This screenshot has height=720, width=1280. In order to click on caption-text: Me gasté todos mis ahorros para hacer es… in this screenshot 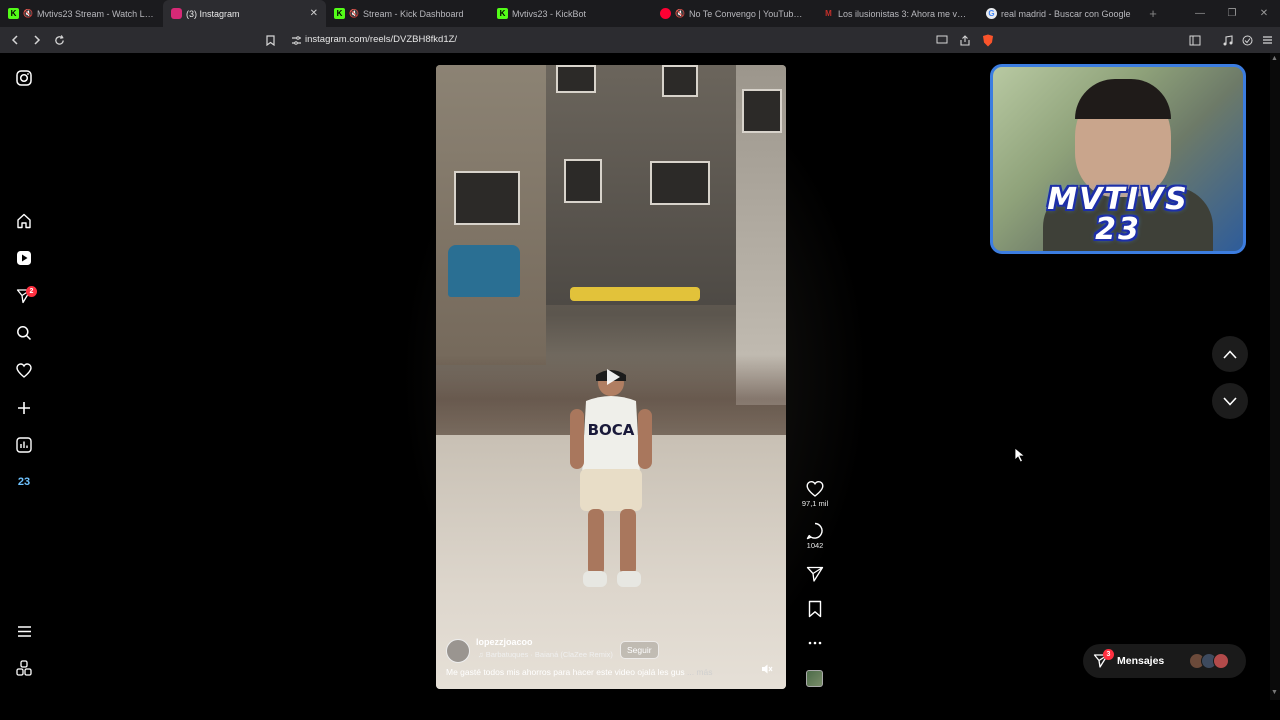, I will do `click(565, 672)`.